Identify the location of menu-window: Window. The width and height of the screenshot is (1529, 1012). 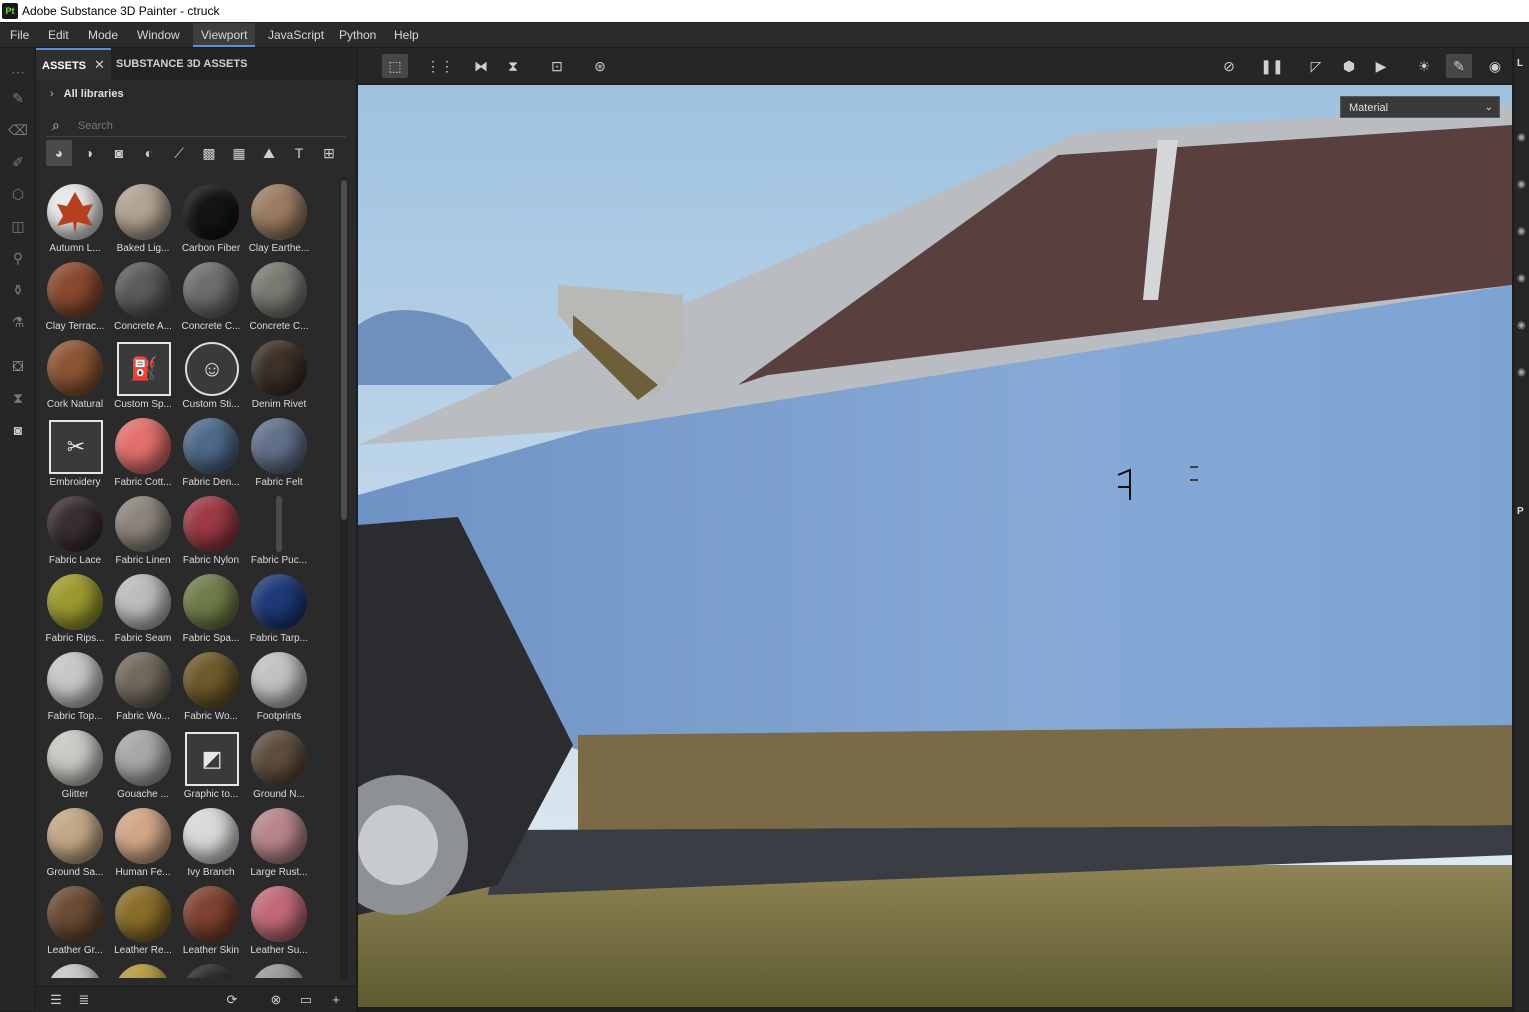
(158, 35).